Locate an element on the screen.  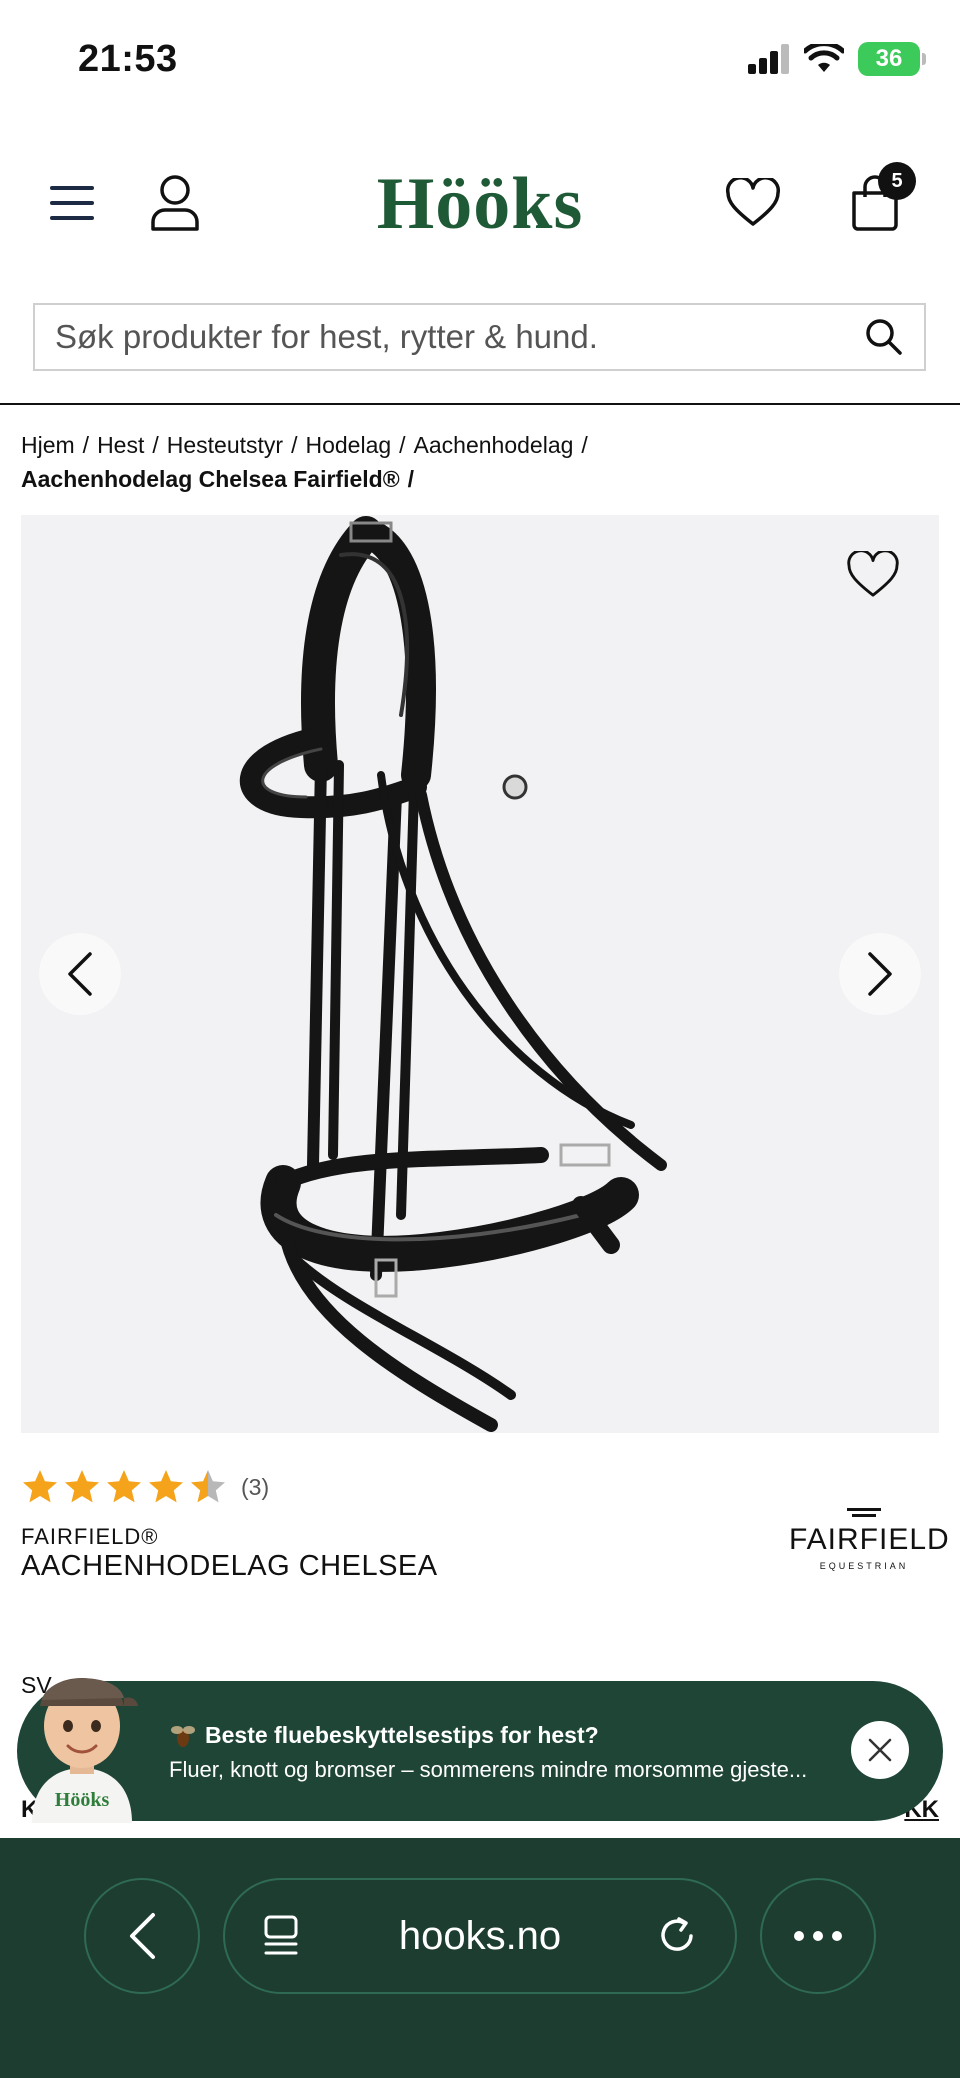
gallery-next-button is located at coordinates (880, 974).